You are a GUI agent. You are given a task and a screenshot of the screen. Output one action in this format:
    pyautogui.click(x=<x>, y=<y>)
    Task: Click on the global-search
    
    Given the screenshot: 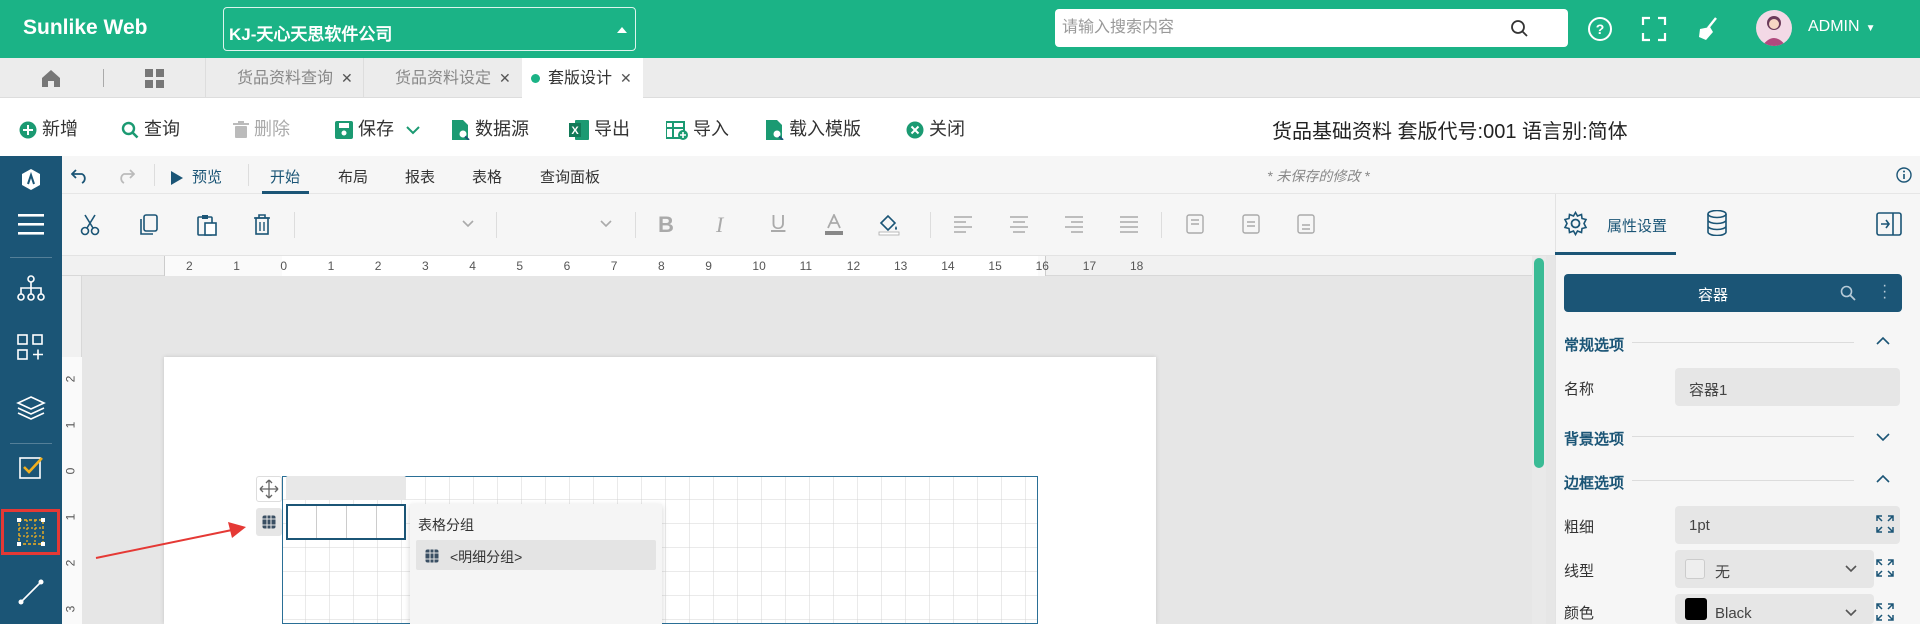 What is the action you would take?
    pyautogui.click(x=1311, y=28)
    